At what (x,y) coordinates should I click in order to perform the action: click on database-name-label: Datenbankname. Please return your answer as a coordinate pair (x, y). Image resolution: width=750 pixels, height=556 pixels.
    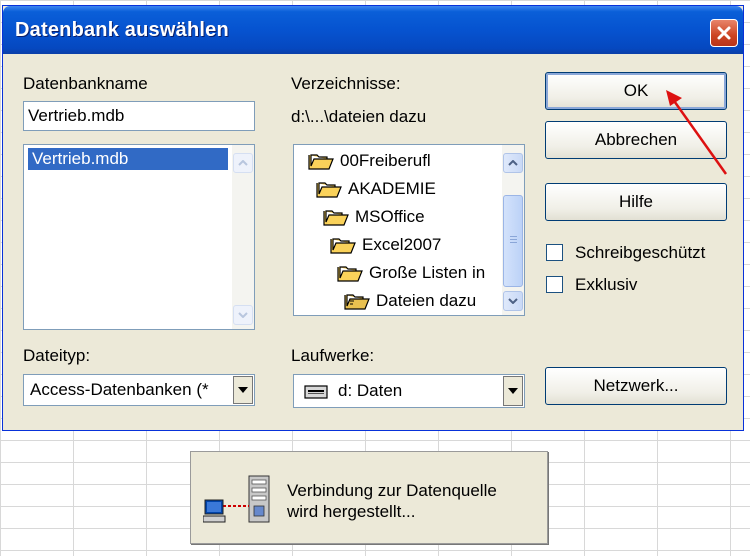
    Looking at the image, I should click on (85, 83).